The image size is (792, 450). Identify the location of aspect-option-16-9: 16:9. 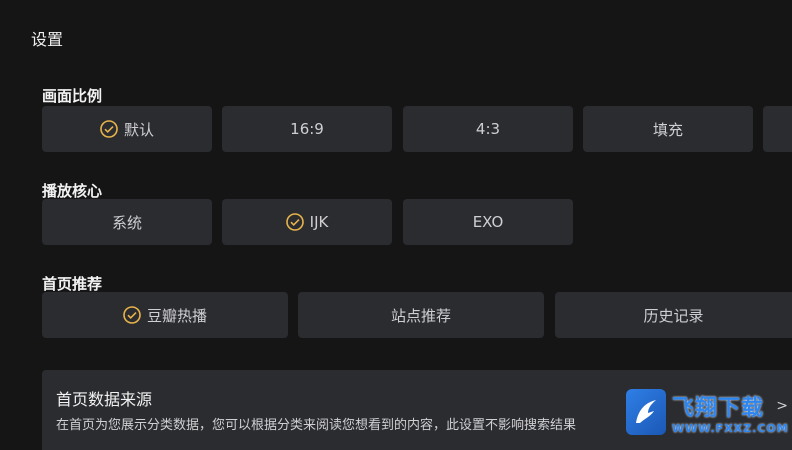
(307, 129).